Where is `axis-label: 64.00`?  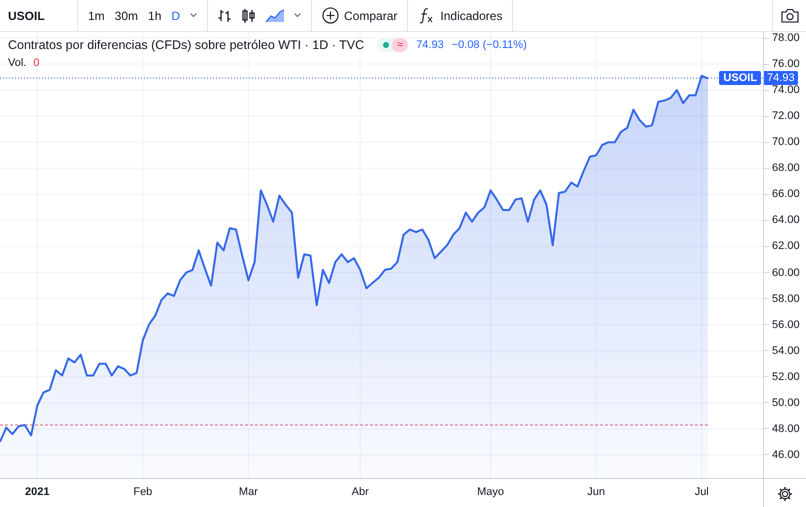 axis-label: 64.00 is located at coordinates (786, 220).